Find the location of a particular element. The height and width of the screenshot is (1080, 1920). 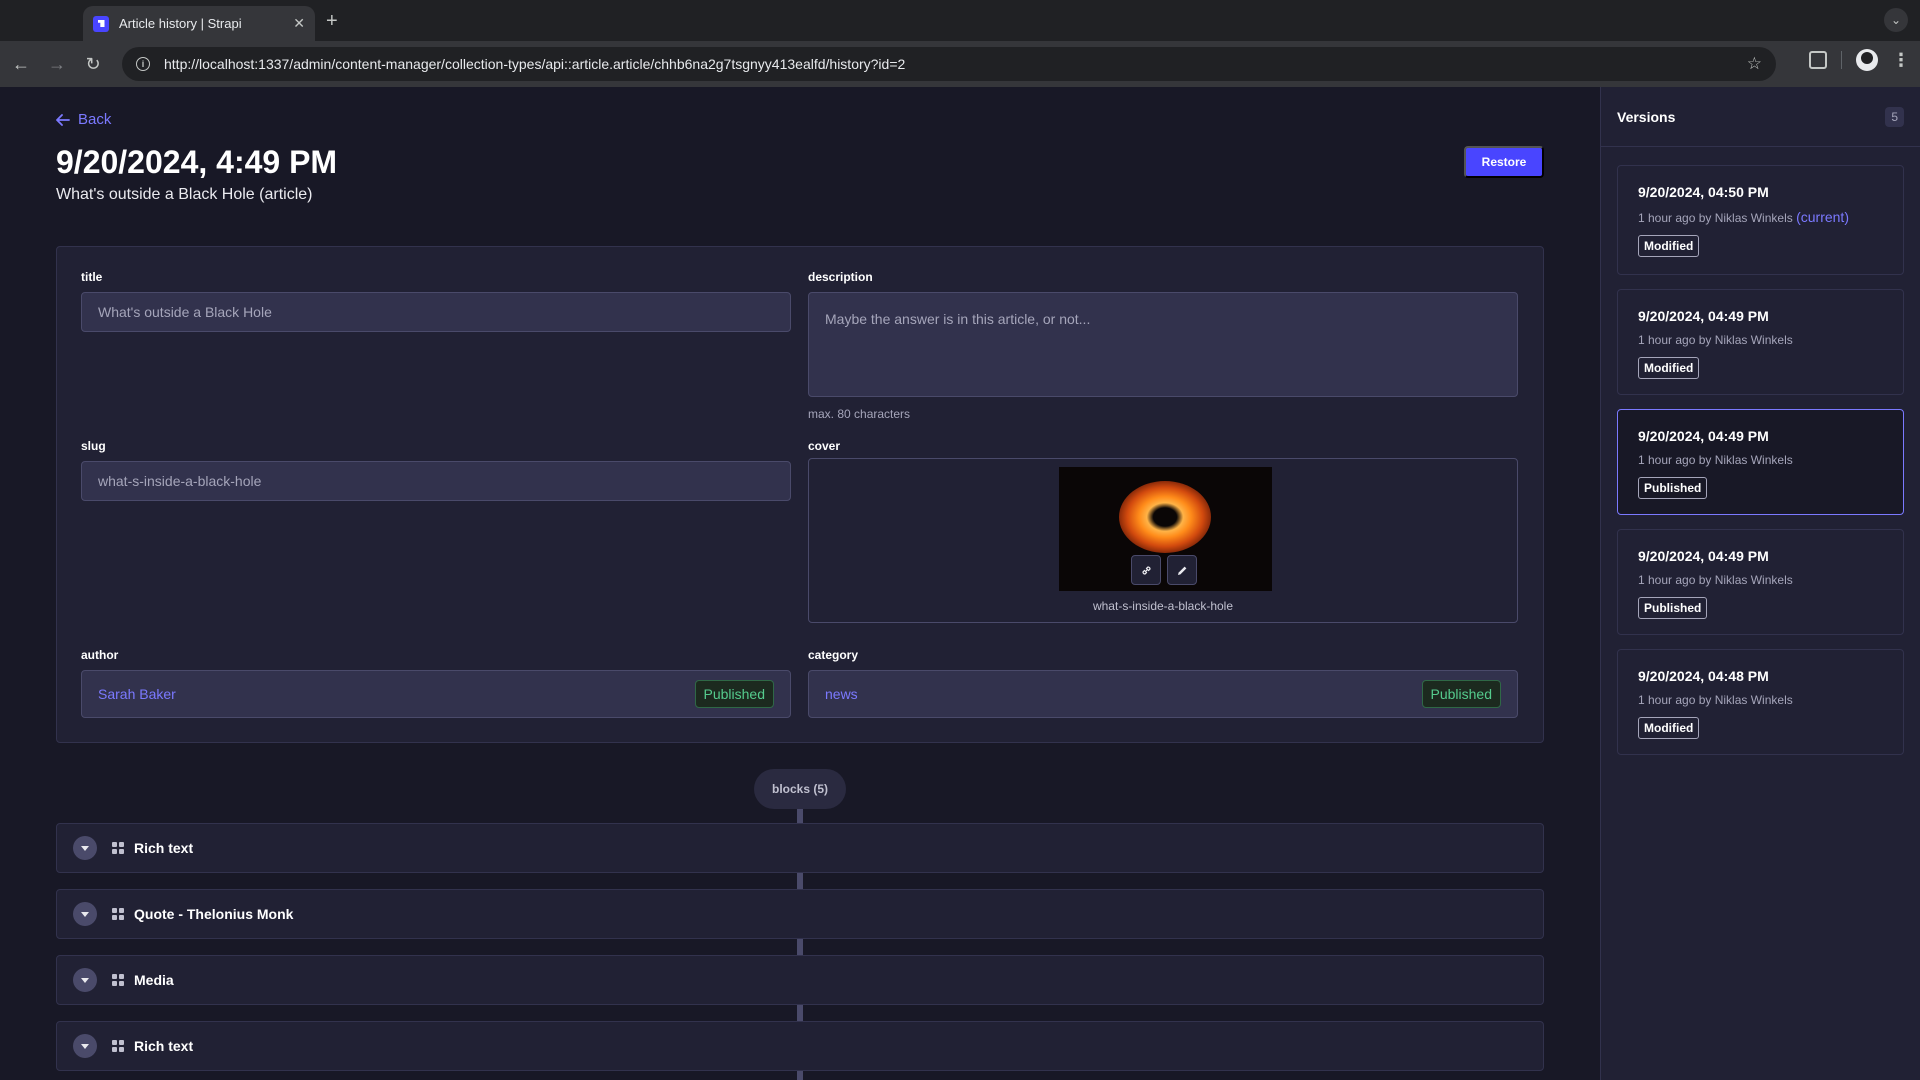

page-title: 9/20/2024, 4:49 PM is located at coordinates (197, 162).